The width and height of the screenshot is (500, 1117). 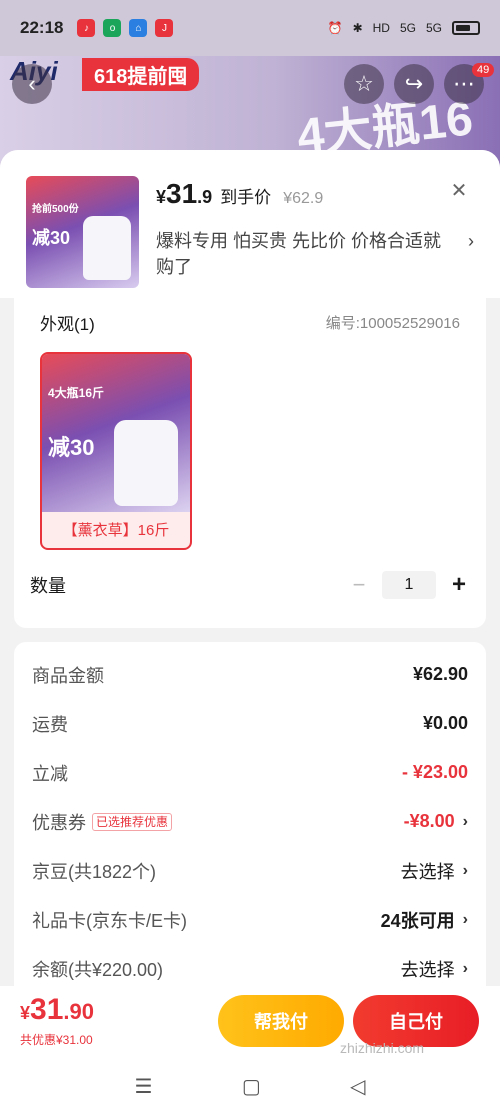 I want to click on fee-row: 运费 ¥0.00, so click(x=250, y=723).